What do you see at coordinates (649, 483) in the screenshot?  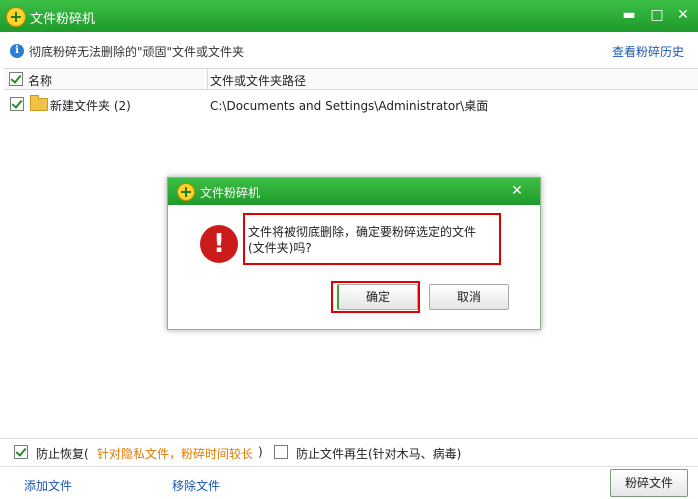 I see `shred-files-button: 粉碎文件` at bounding box center [649, 483].